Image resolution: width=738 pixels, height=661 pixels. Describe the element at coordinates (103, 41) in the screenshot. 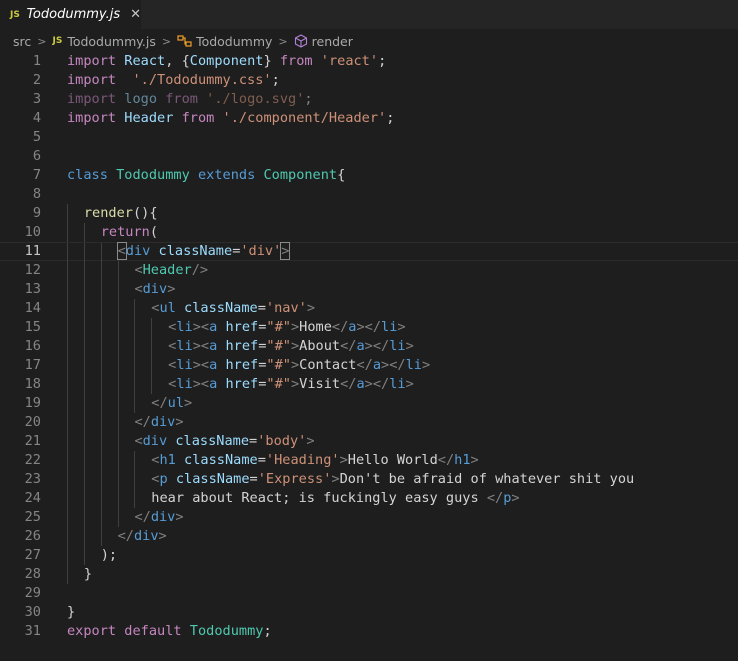

I see `breadcrumb-file: JS Tododummy.js` at that location.